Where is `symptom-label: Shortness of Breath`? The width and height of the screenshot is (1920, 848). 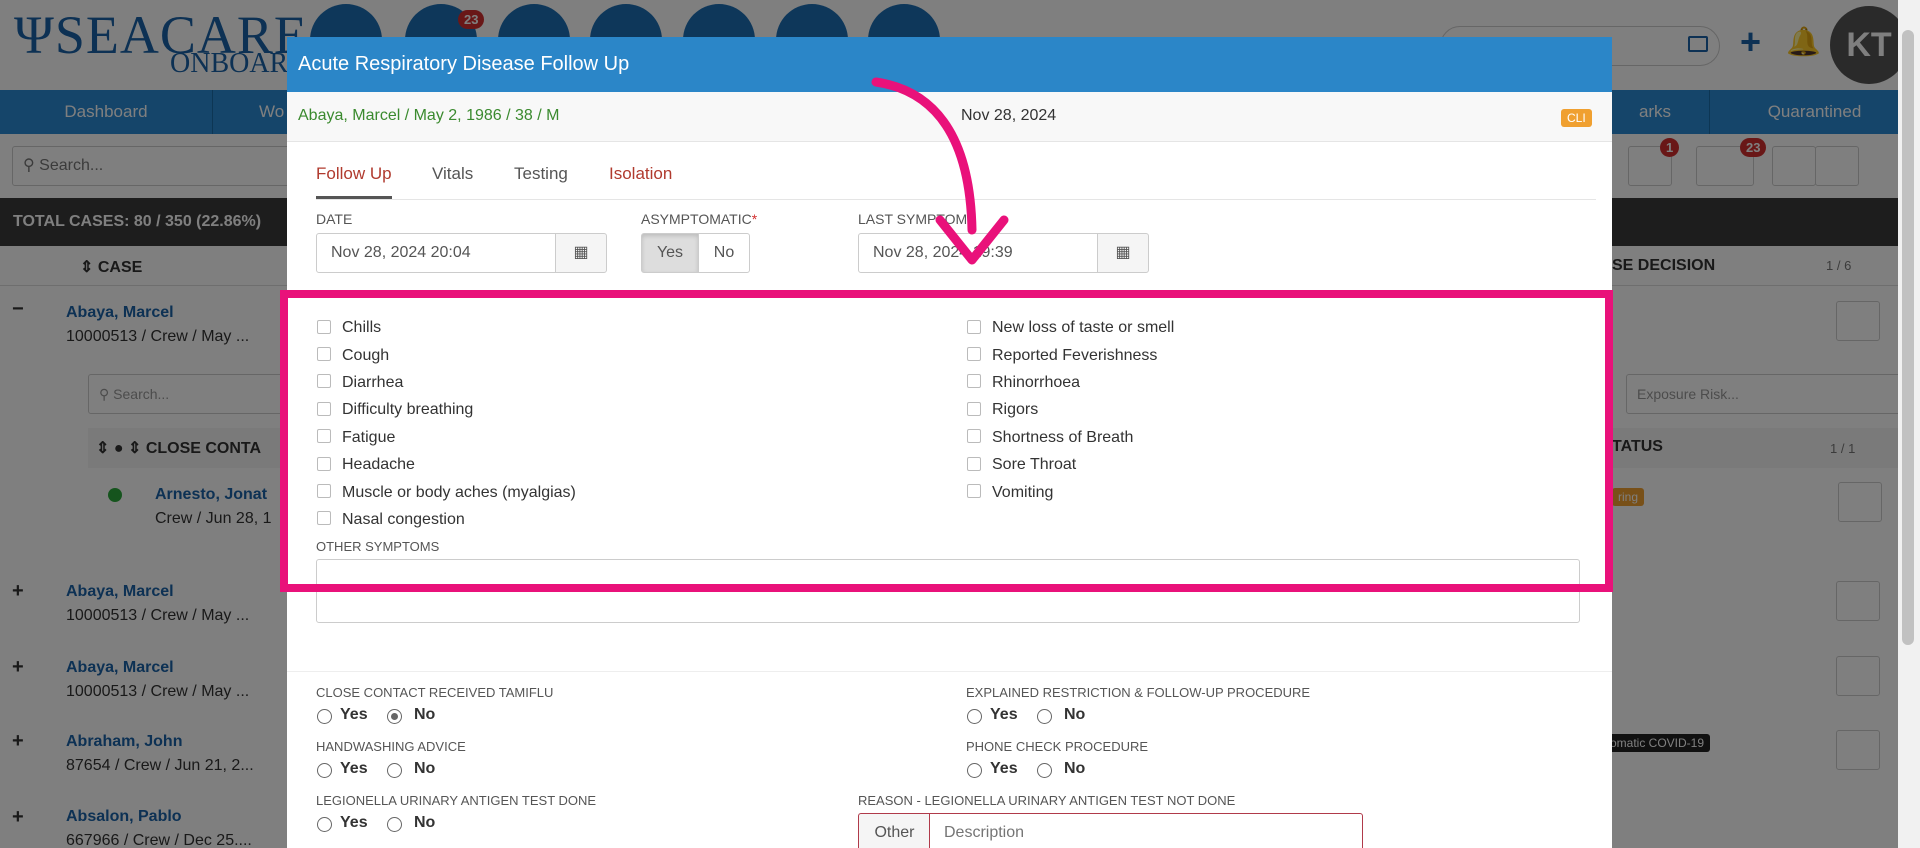
symptom-label: Shortness of Breath is located at coordinates (1062, 438).